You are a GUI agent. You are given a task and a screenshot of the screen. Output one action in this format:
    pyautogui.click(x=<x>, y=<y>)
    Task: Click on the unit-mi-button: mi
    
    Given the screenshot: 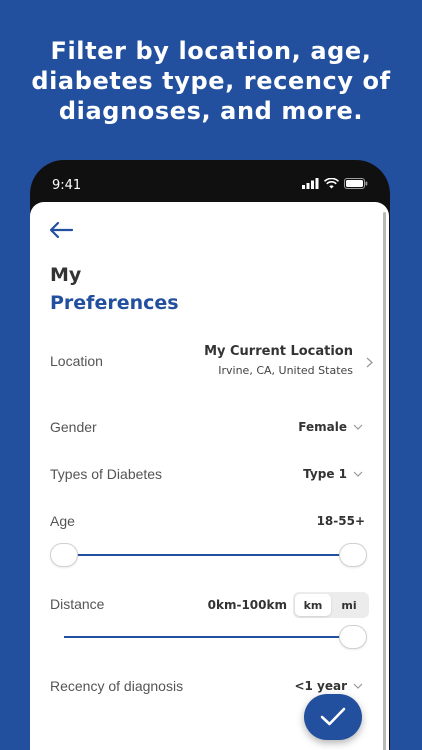 What is the action you would take?
    pyautogui.click(x=349, y=605)
    